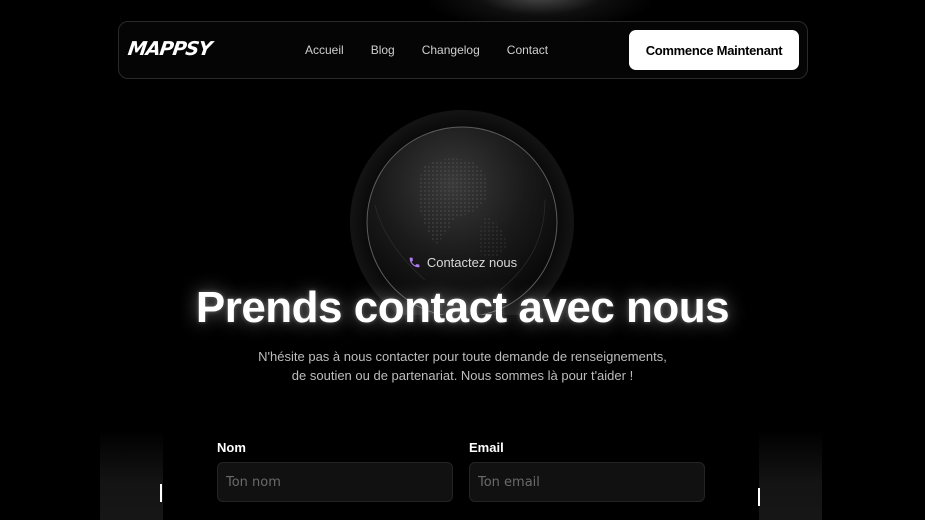  Describe the element at coordinates (759, 497) in the screenshot. I see `side-accent-right` at that location.